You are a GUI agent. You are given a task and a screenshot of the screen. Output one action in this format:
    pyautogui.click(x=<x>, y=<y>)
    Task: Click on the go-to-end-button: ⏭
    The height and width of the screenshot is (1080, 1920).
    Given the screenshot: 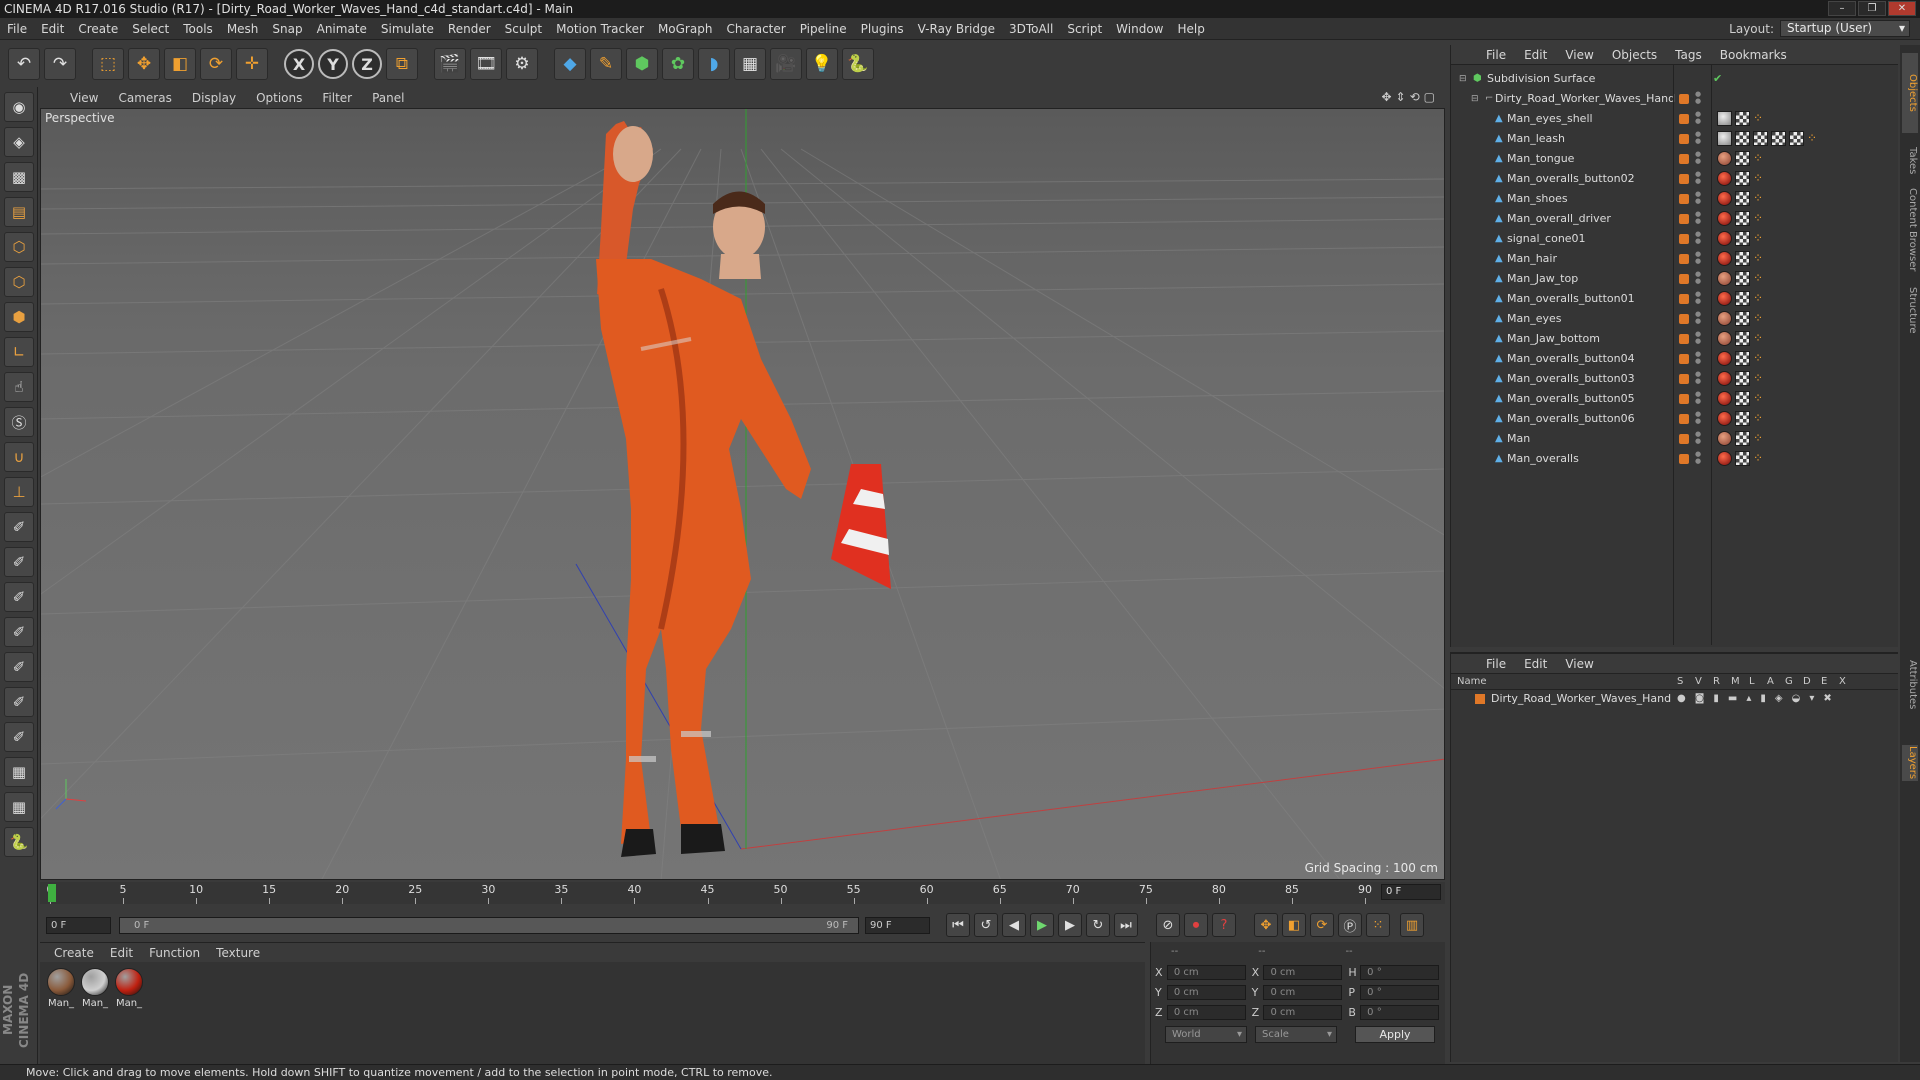 What is the action you would take?
    pyautogui.click(x=1126, y=925)
    